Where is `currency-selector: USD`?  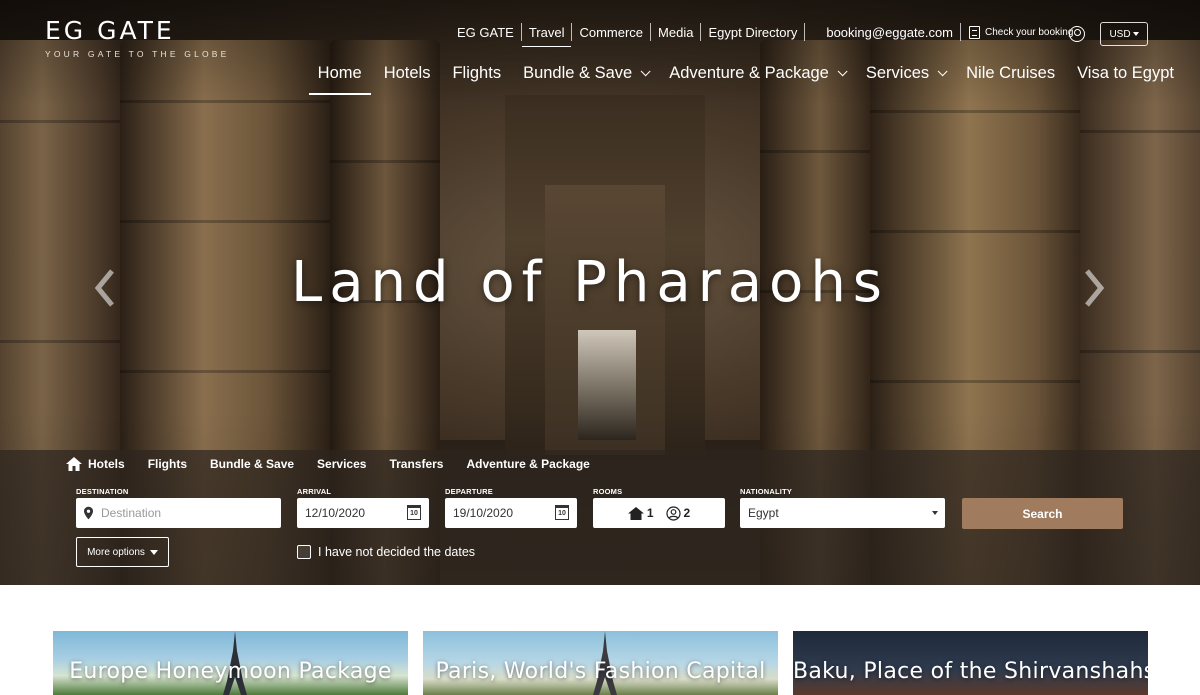 currency-selector: USD is located at coordinates (1124, 34).